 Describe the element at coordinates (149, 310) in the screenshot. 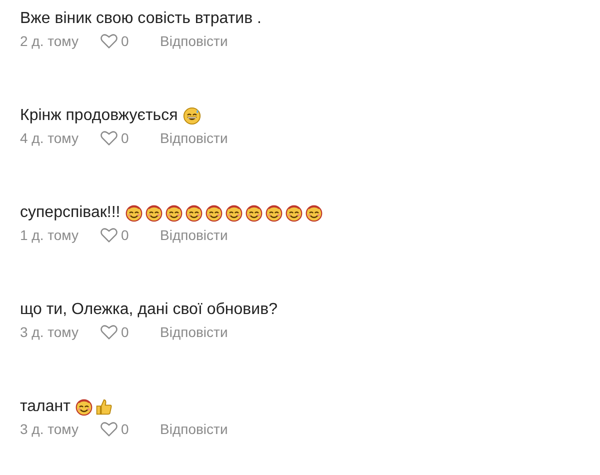

I see `comment-text: що ти, Олежка, дані свої обновив?` at that location.